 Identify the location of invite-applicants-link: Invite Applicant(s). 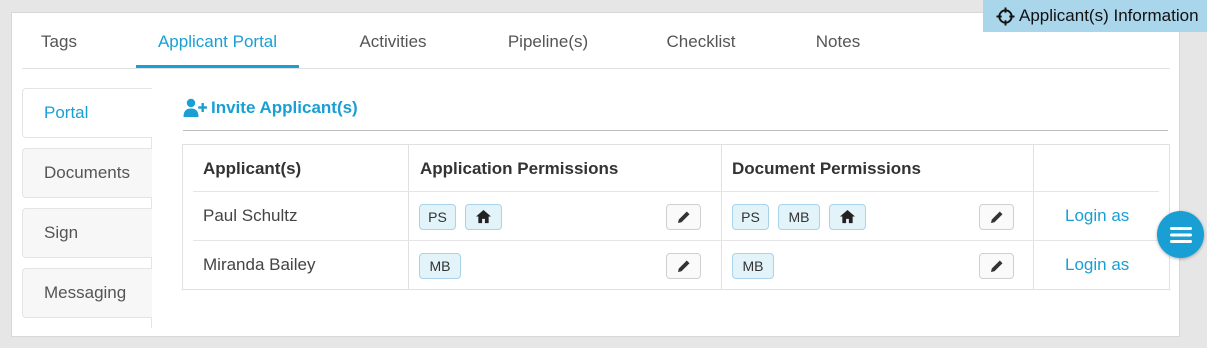
(270, 108).